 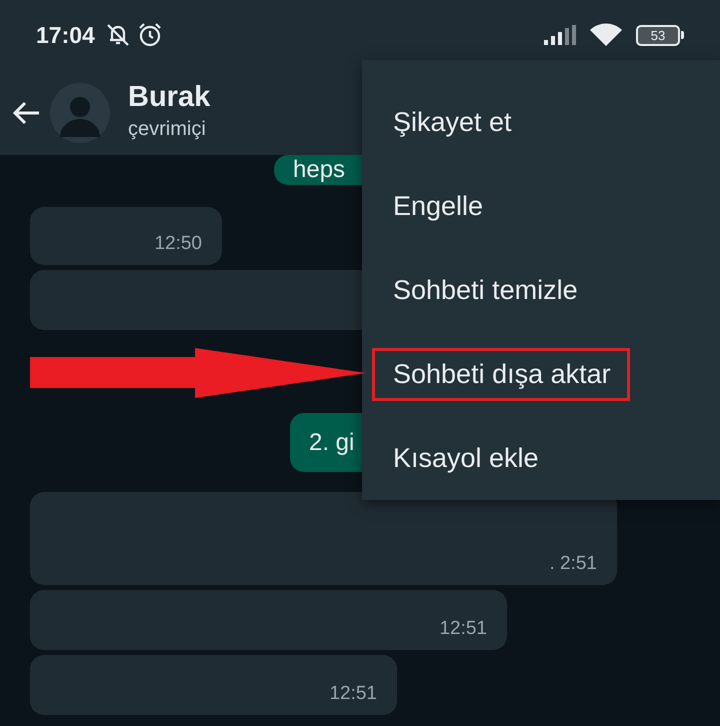 I want to click on clock-time: 17:04, so click(x=65, y=35).